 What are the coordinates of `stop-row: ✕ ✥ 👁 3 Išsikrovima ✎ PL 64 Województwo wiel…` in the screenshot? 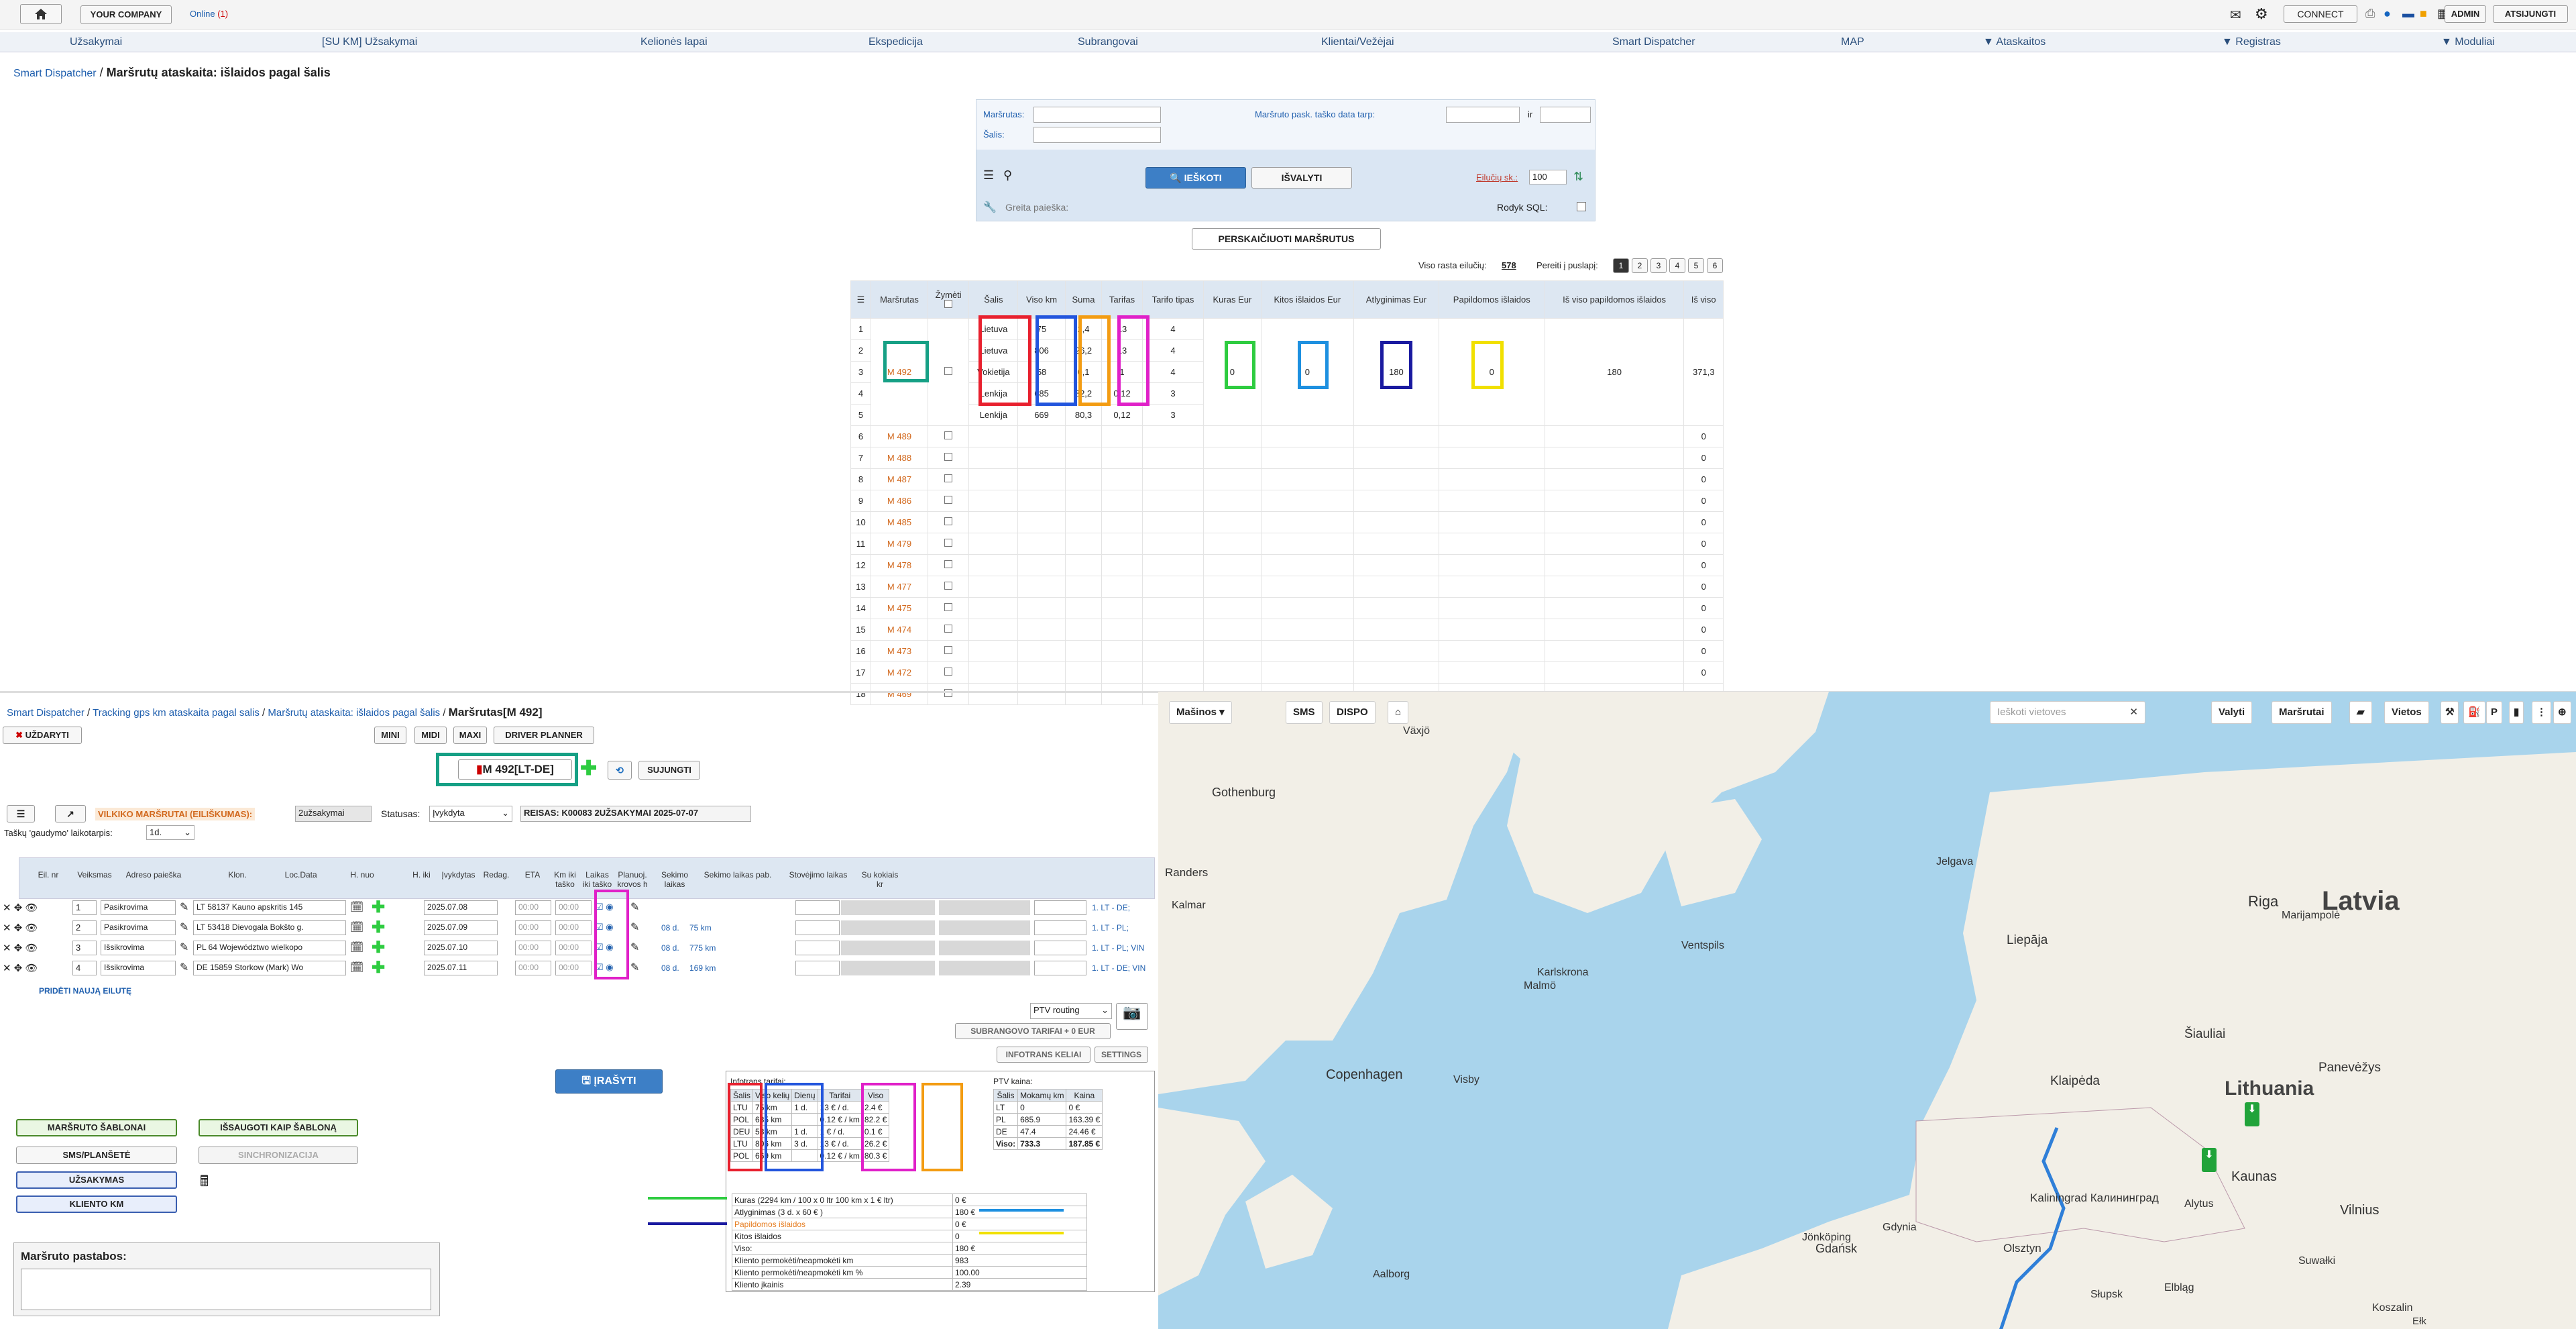 It's located at (579, 948).